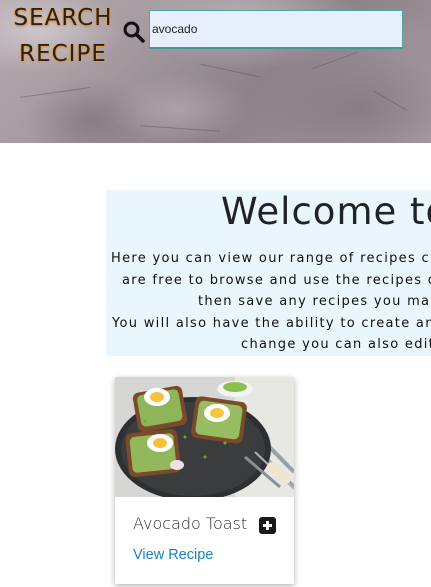  Describe the element at coordinates (204, 437) in the screenshot. I see `recipe-image` at that location.